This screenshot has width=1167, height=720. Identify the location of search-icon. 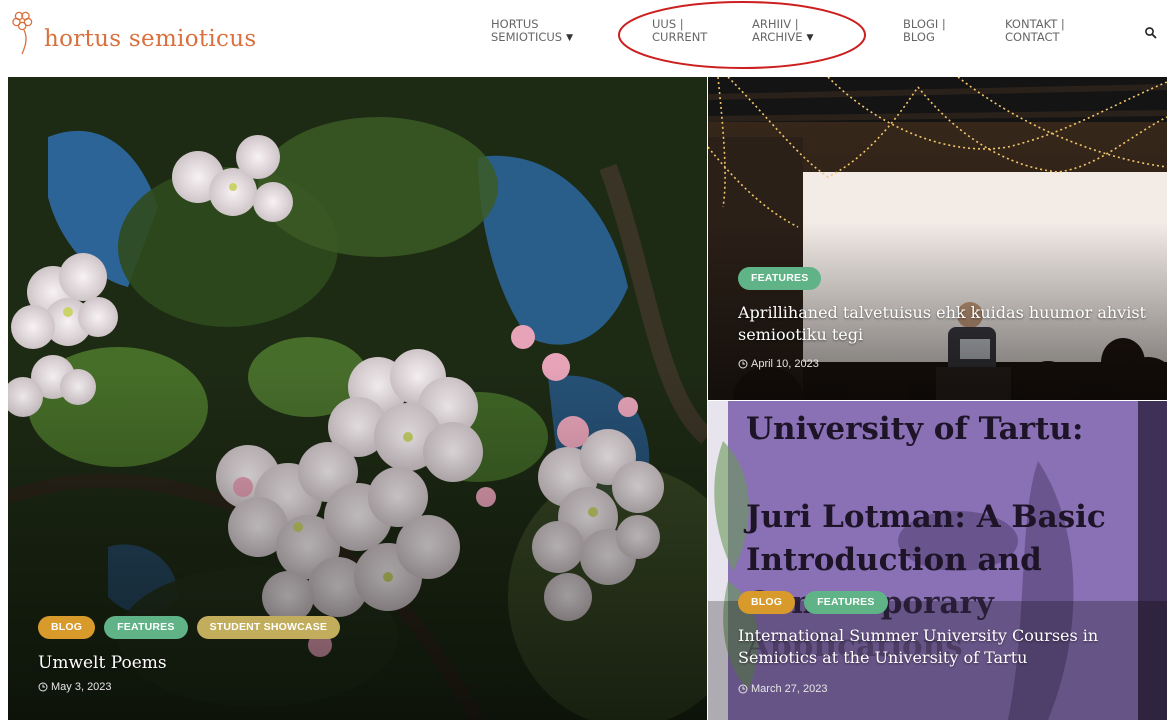
(1151, 33).